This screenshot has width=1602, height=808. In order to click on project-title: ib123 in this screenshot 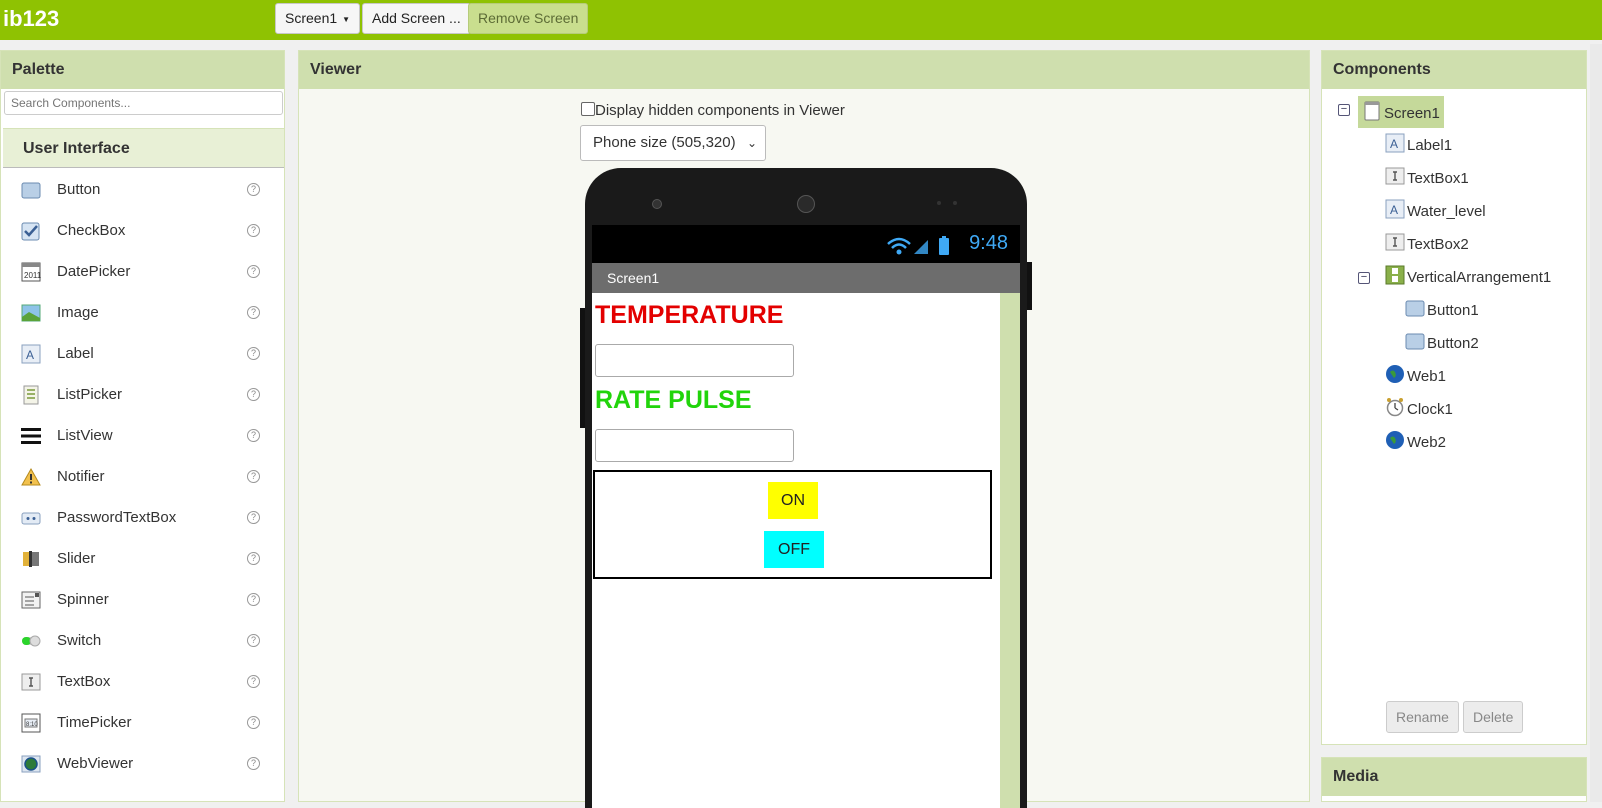, I will do `click(31, 18)`.